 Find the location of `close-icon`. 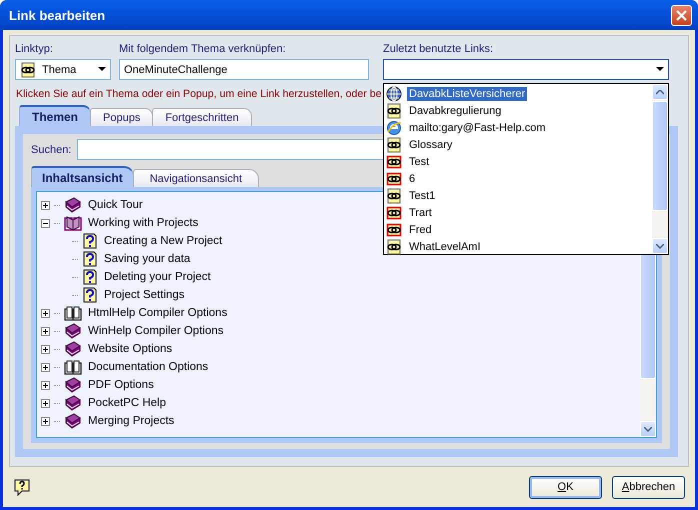

close-icon is located at coordinates (681, 15).